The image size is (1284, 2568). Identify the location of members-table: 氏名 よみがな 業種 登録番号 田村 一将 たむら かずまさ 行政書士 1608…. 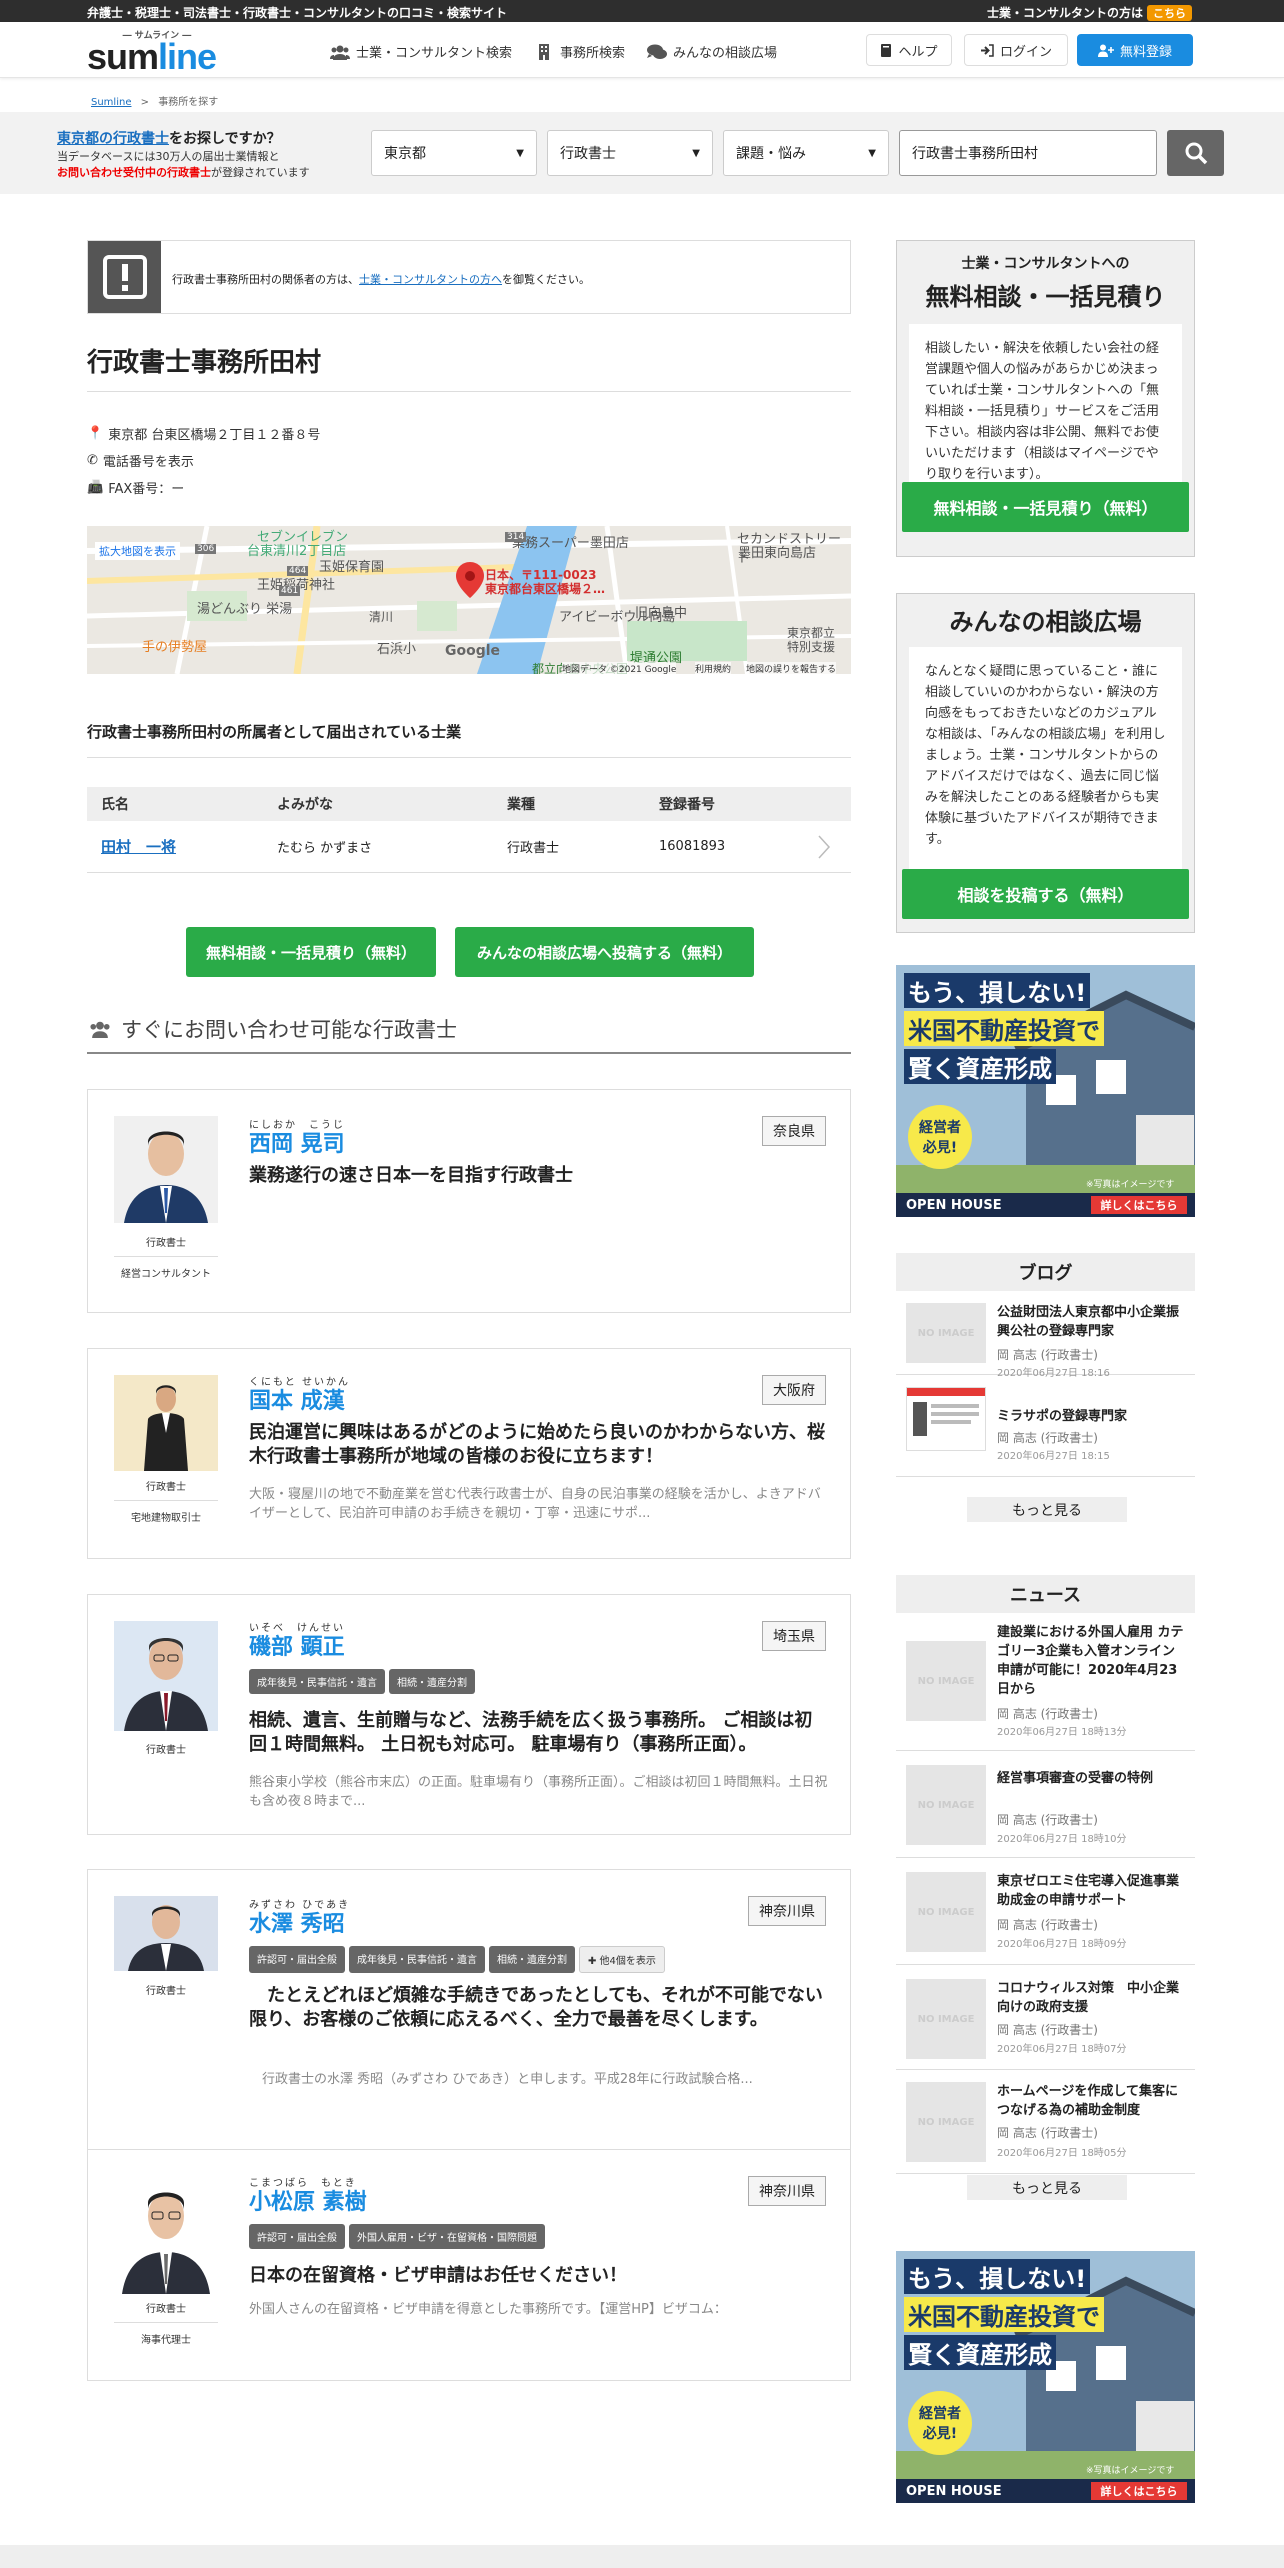
(469, 830).